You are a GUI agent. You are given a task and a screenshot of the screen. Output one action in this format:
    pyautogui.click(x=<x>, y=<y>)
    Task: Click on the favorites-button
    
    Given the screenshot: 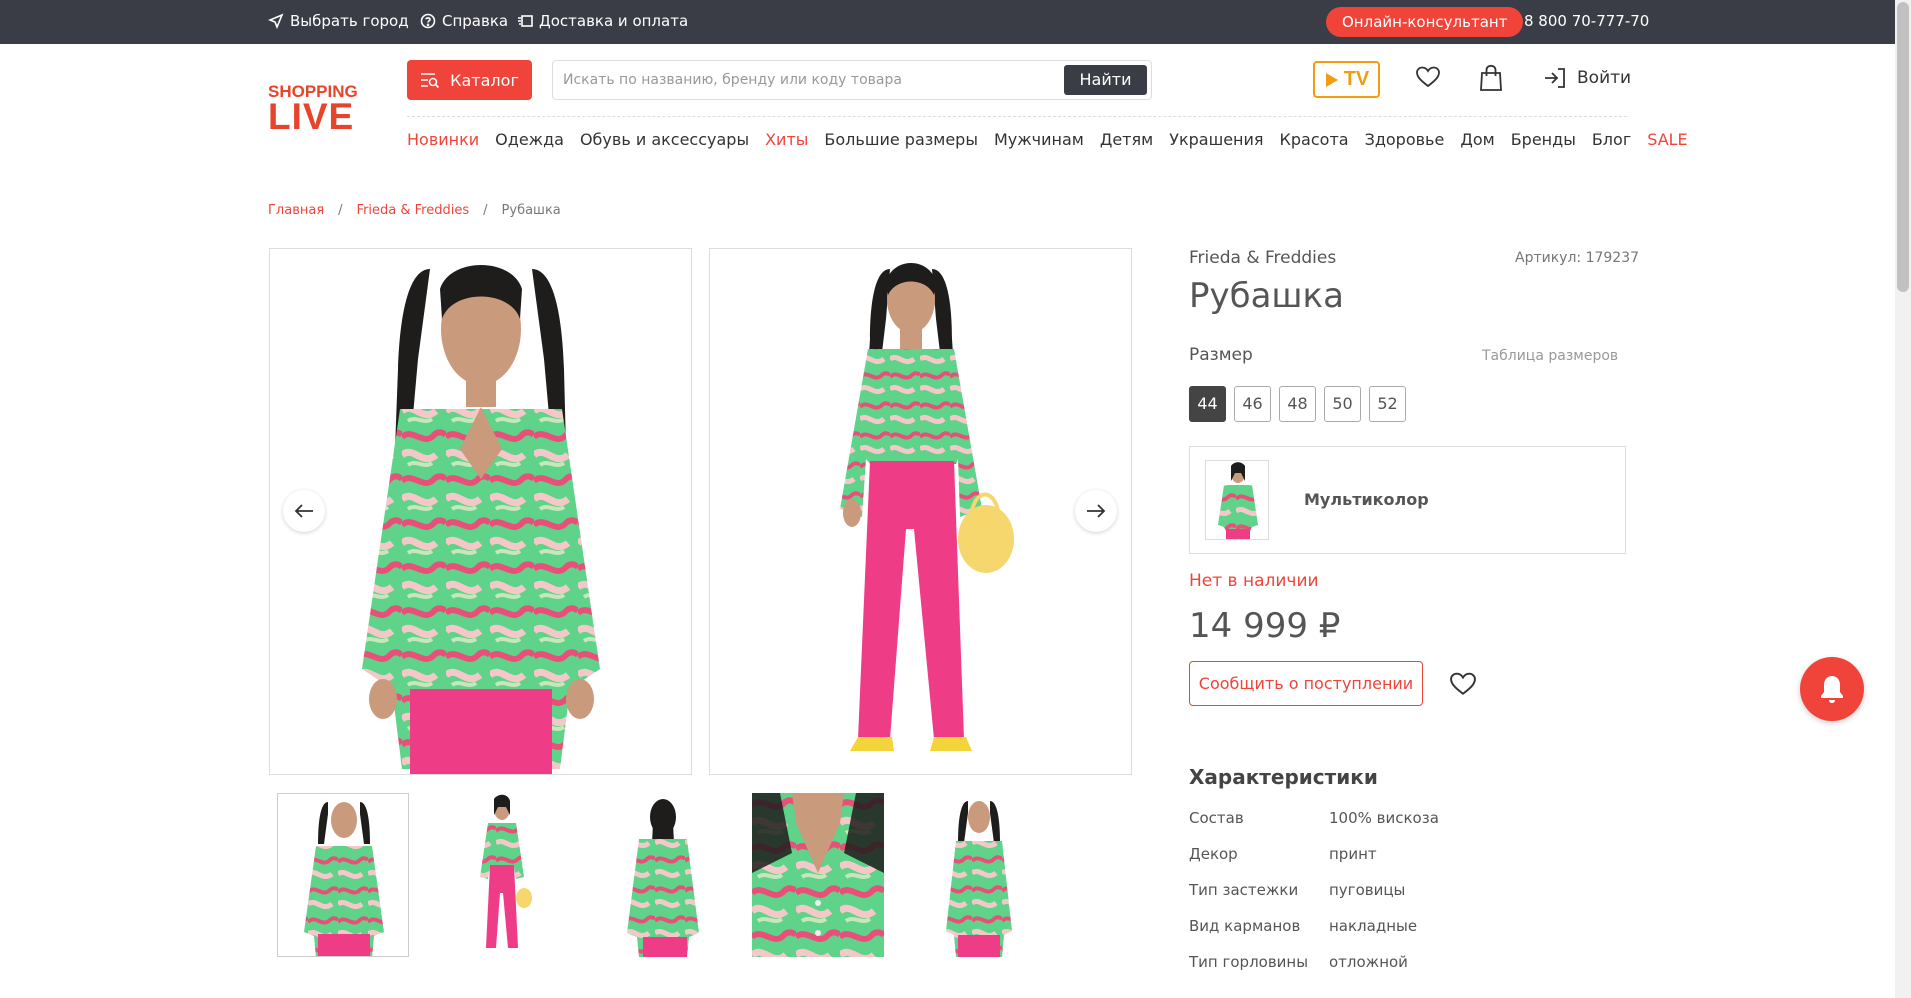 What is the action you would take?
    pyautogui.click(x=1428, y=79)
    